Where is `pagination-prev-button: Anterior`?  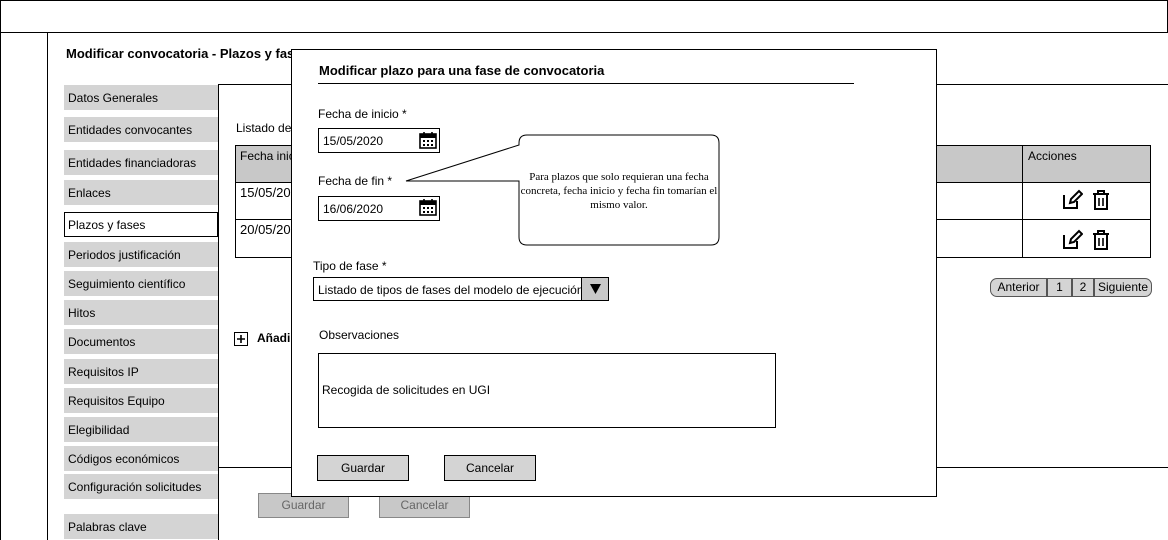
pagination-prev-button: Anterior is located at coordinates (1018, 287).